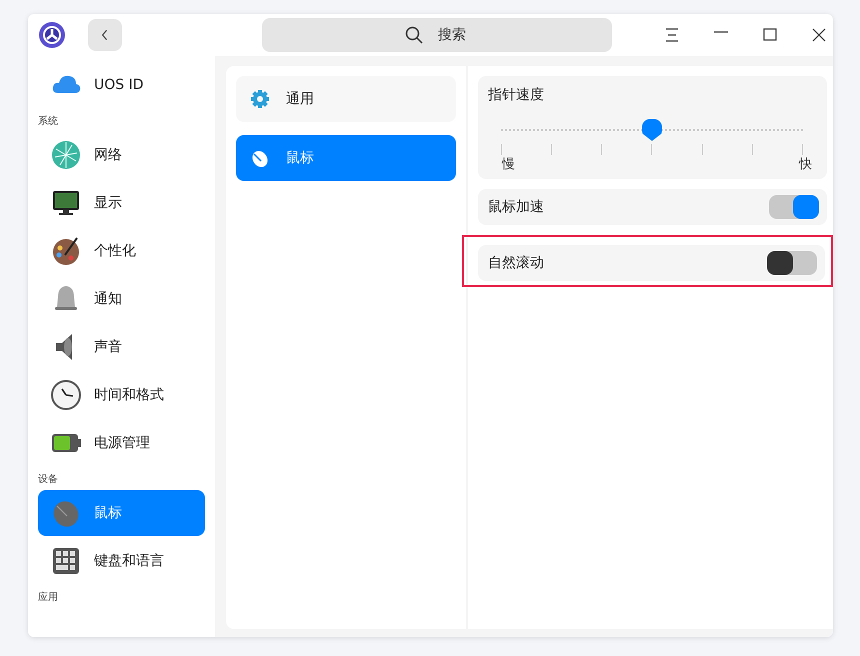 The width and height of the screenshot is (860, 656). Describe the element at coordinates (48, 480) in the screenshot. I see `group-title: 设备` at that location.